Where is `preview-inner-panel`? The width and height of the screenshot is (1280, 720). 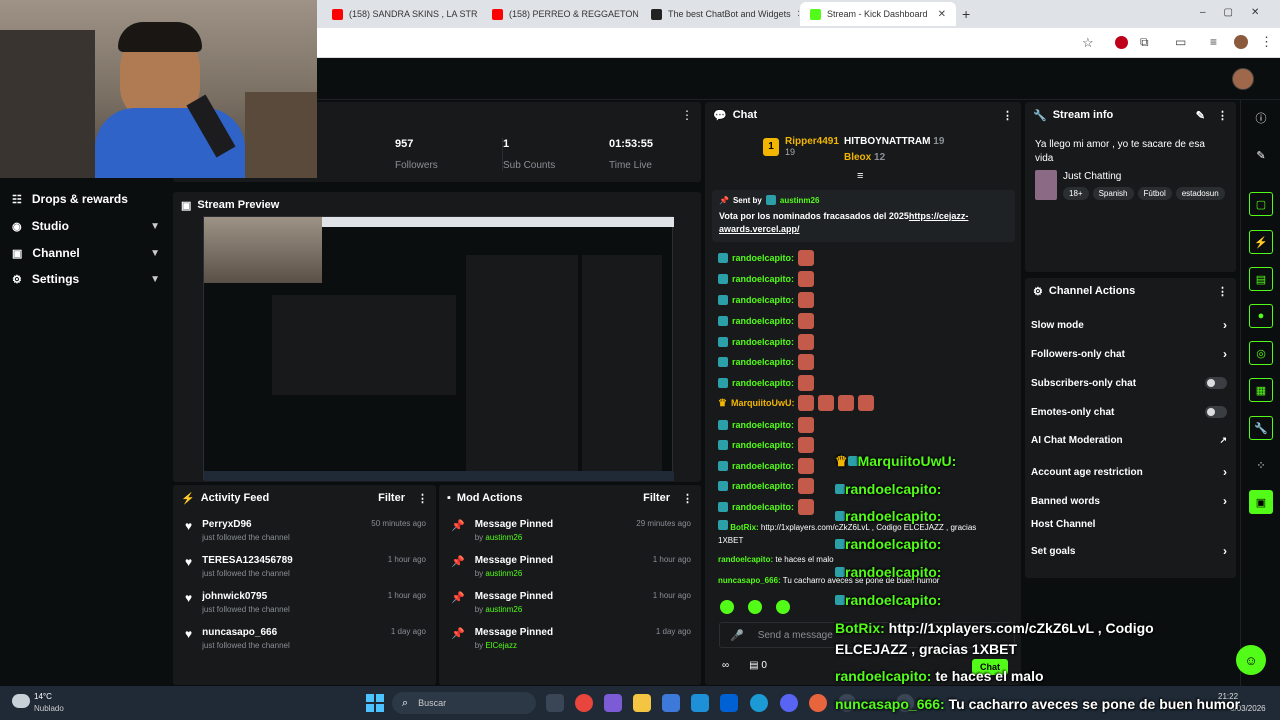 preview-inner-panel is located at coordinates (364, 345).